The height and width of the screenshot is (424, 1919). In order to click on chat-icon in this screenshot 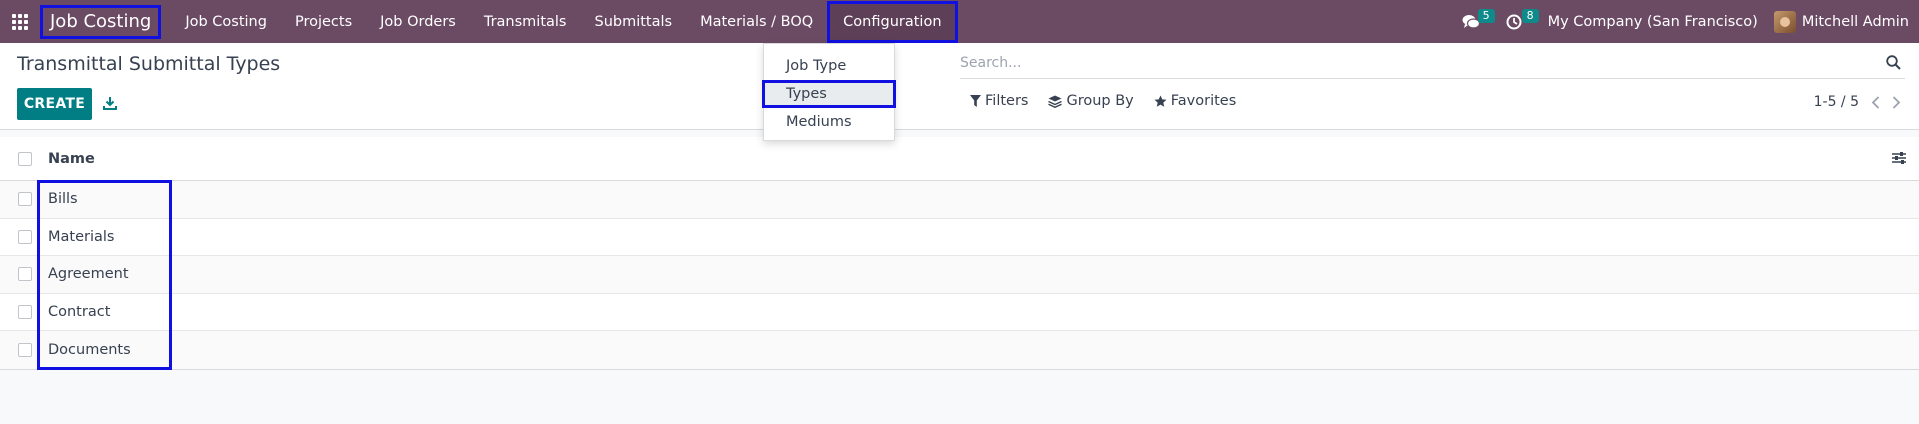, I will do `click(1471, 21)`.